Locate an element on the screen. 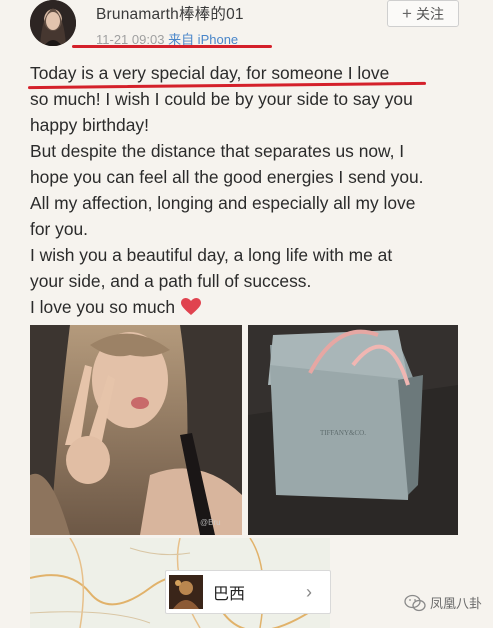 The height and width of the screenshot is (628, 493). bag-logo-text: TIFFANY&CO. is located at coordinates (343, 433).